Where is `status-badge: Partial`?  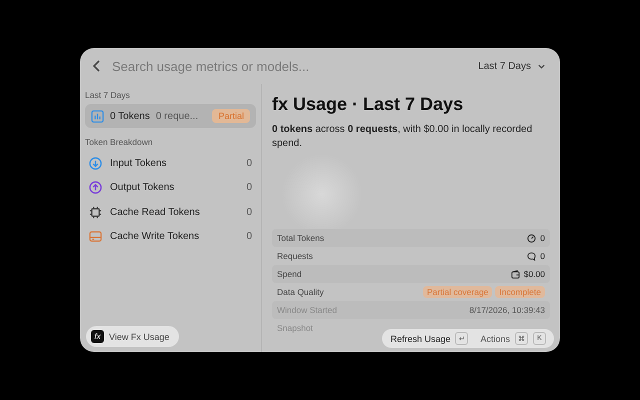
status-badge: Partial is located at coordinates (231, 116).